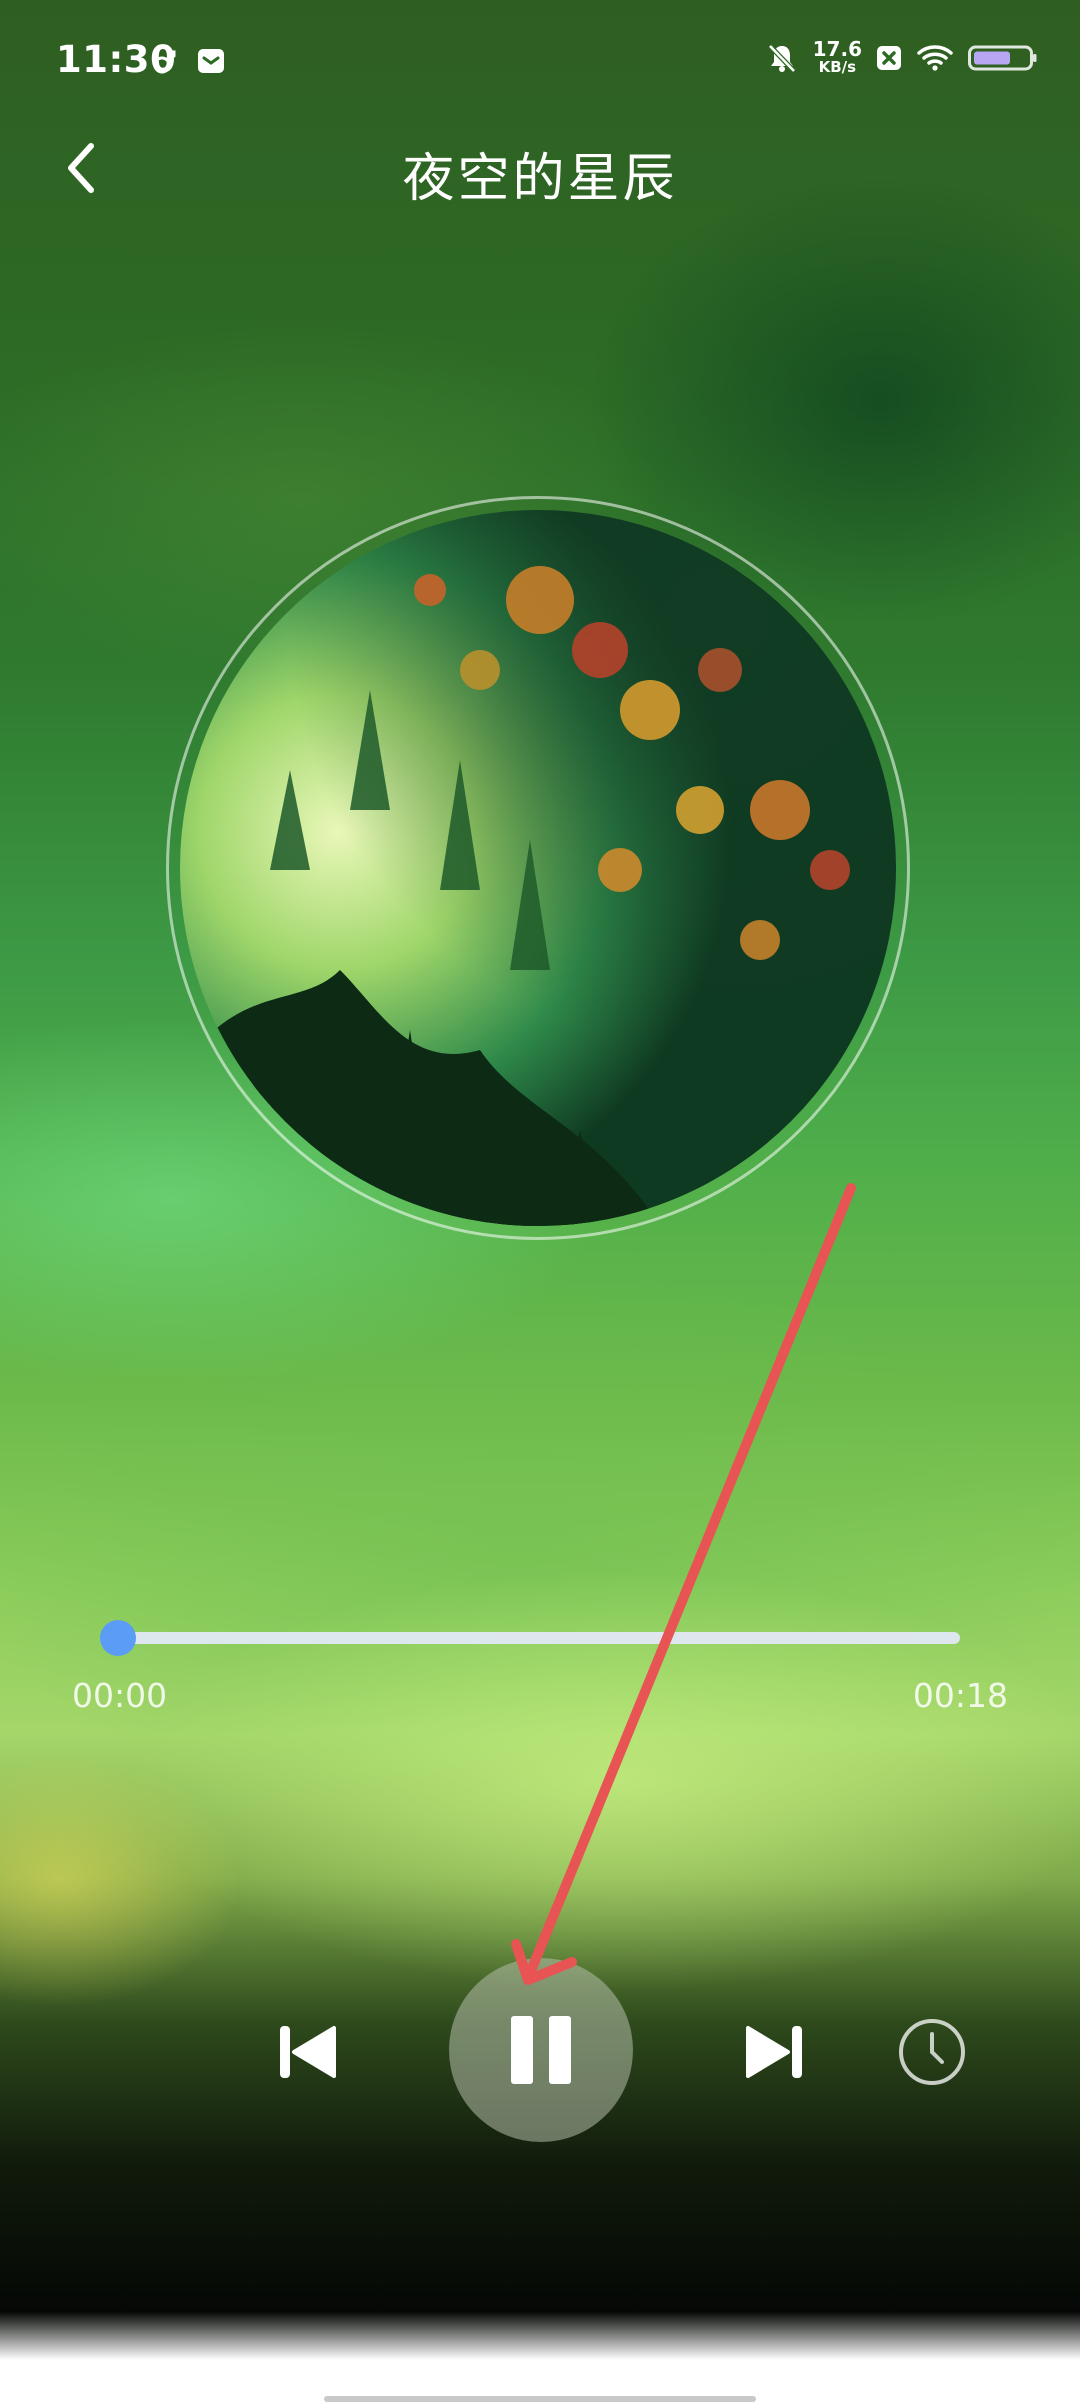  I want to click on next-icon, so click(774, 2052).